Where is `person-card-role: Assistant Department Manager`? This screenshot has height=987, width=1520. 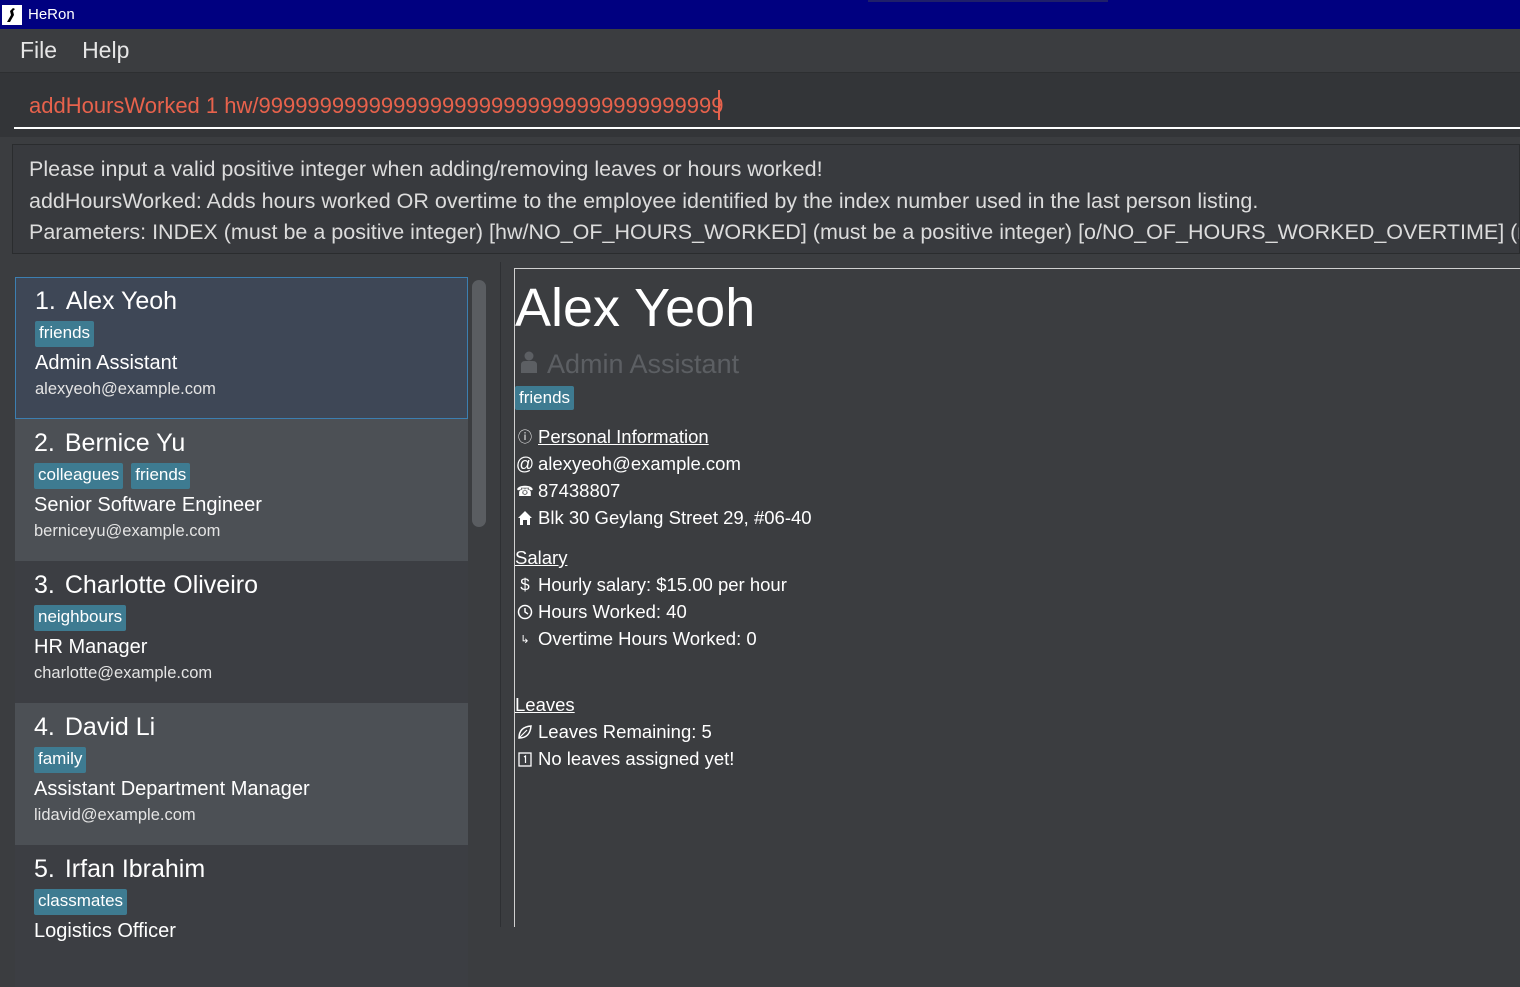
person-card-role: Assistant Department Manager is located at coordinates (172, 789).